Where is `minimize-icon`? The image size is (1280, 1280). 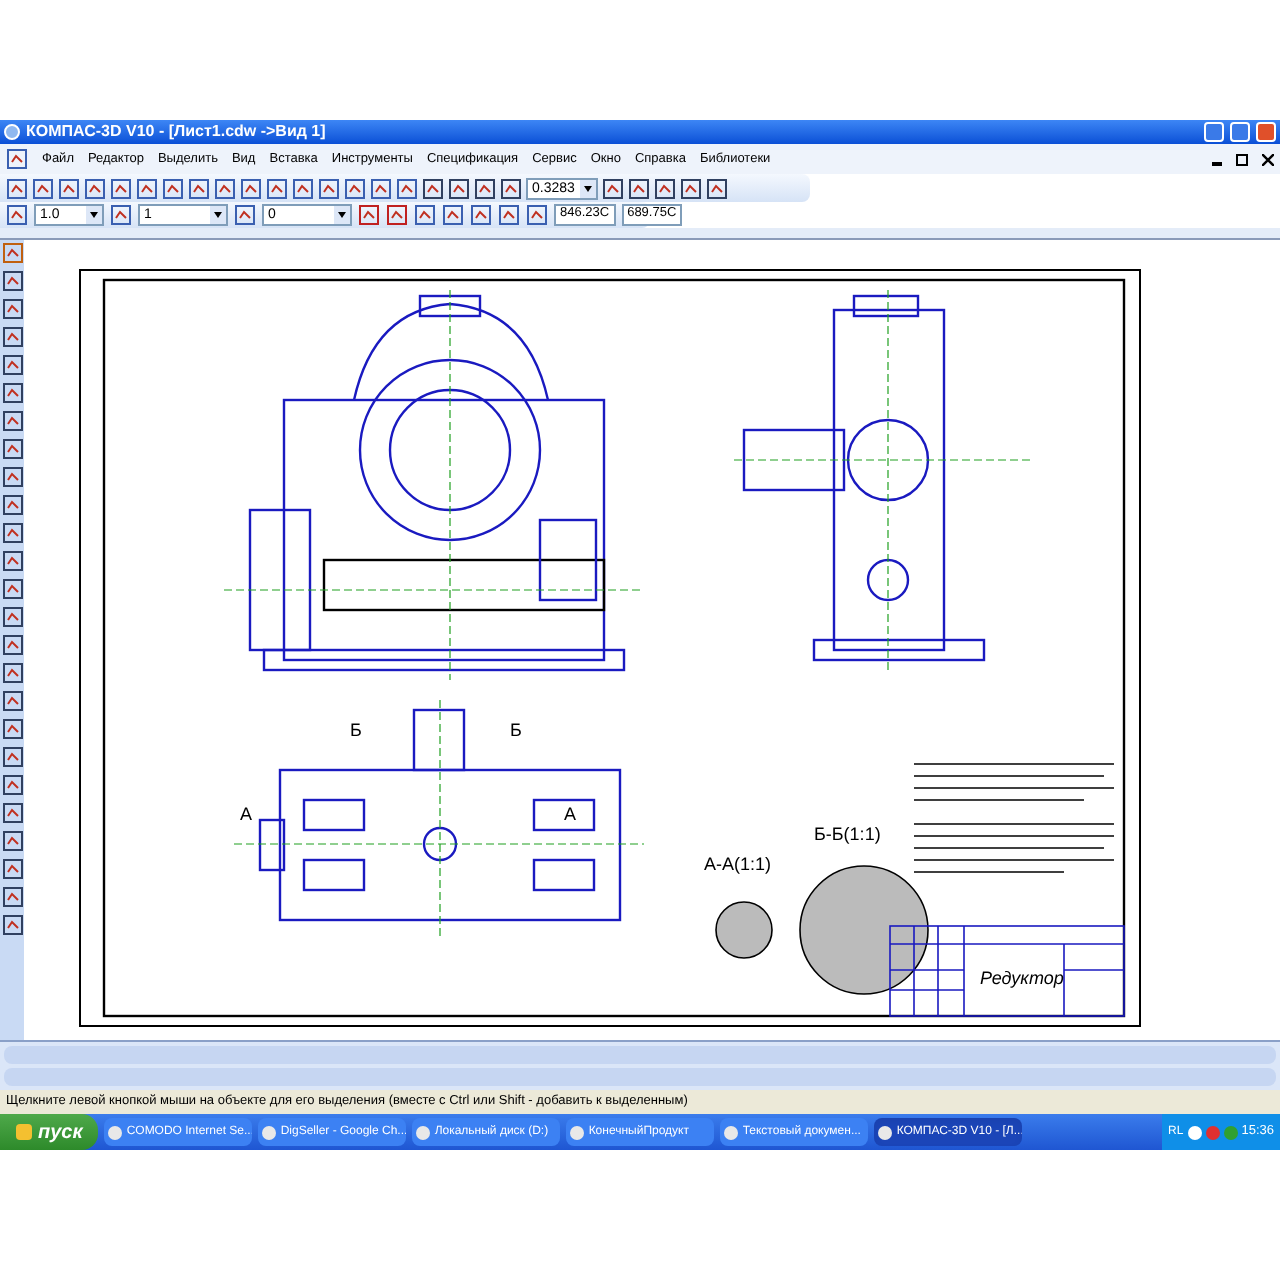
minimize-icon is located at coordinates (1217, 163).